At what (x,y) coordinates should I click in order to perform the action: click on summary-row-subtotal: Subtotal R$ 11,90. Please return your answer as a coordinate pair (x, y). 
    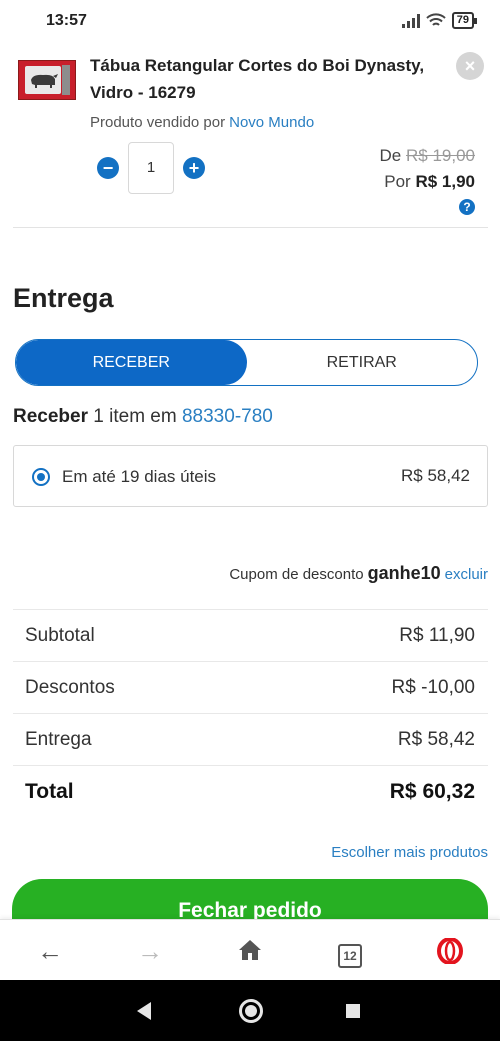
    Looking at the image, I should click on (250, 635).